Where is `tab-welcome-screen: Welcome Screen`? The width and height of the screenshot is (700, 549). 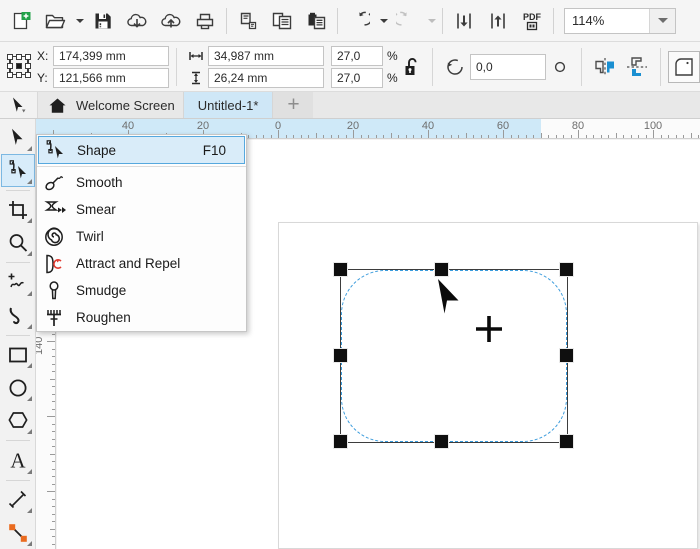 tab-welcome-screen: Welcome Screen is located at coordinates (111, 105).